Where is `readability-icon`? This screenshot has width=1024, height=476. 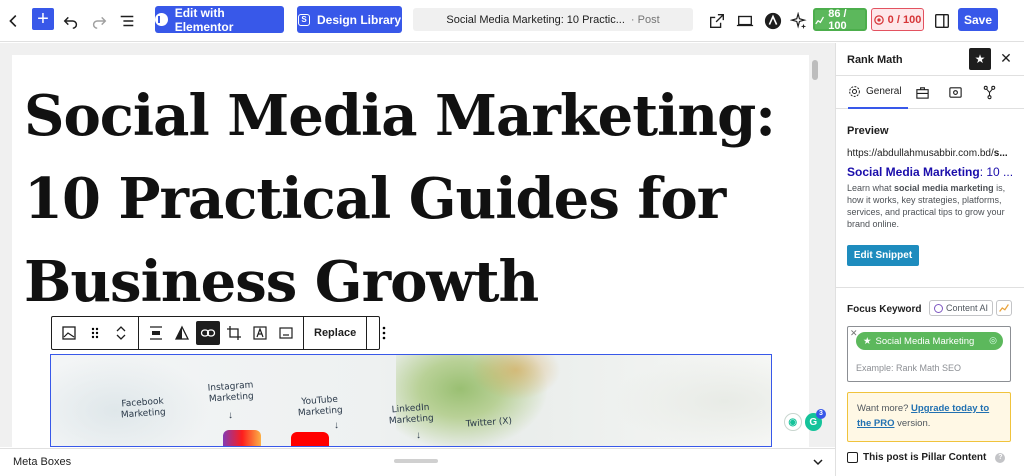
readability-icon is located at coordinates (878, 19).